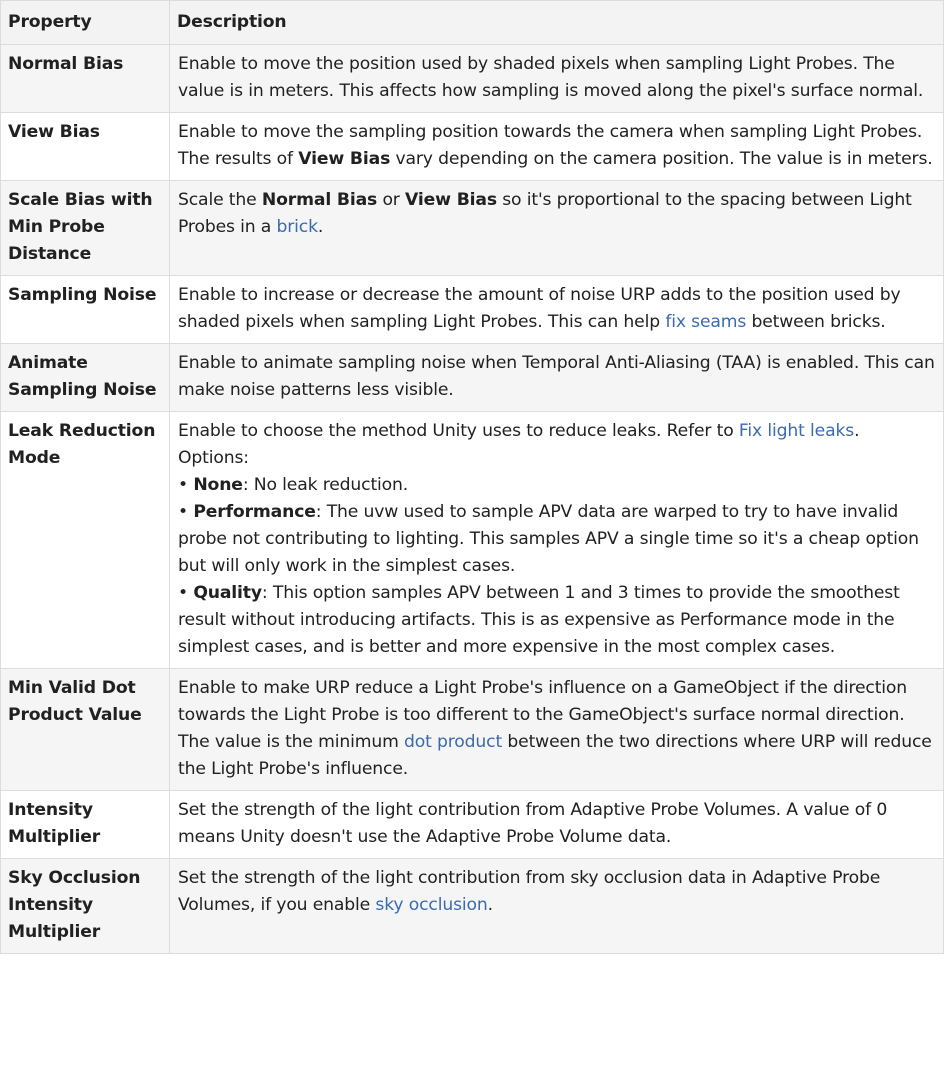  What do you see at coordinates (85, 22) in the screenshot?
I see `column-header-property: Property` at bounding box center [85, 22].